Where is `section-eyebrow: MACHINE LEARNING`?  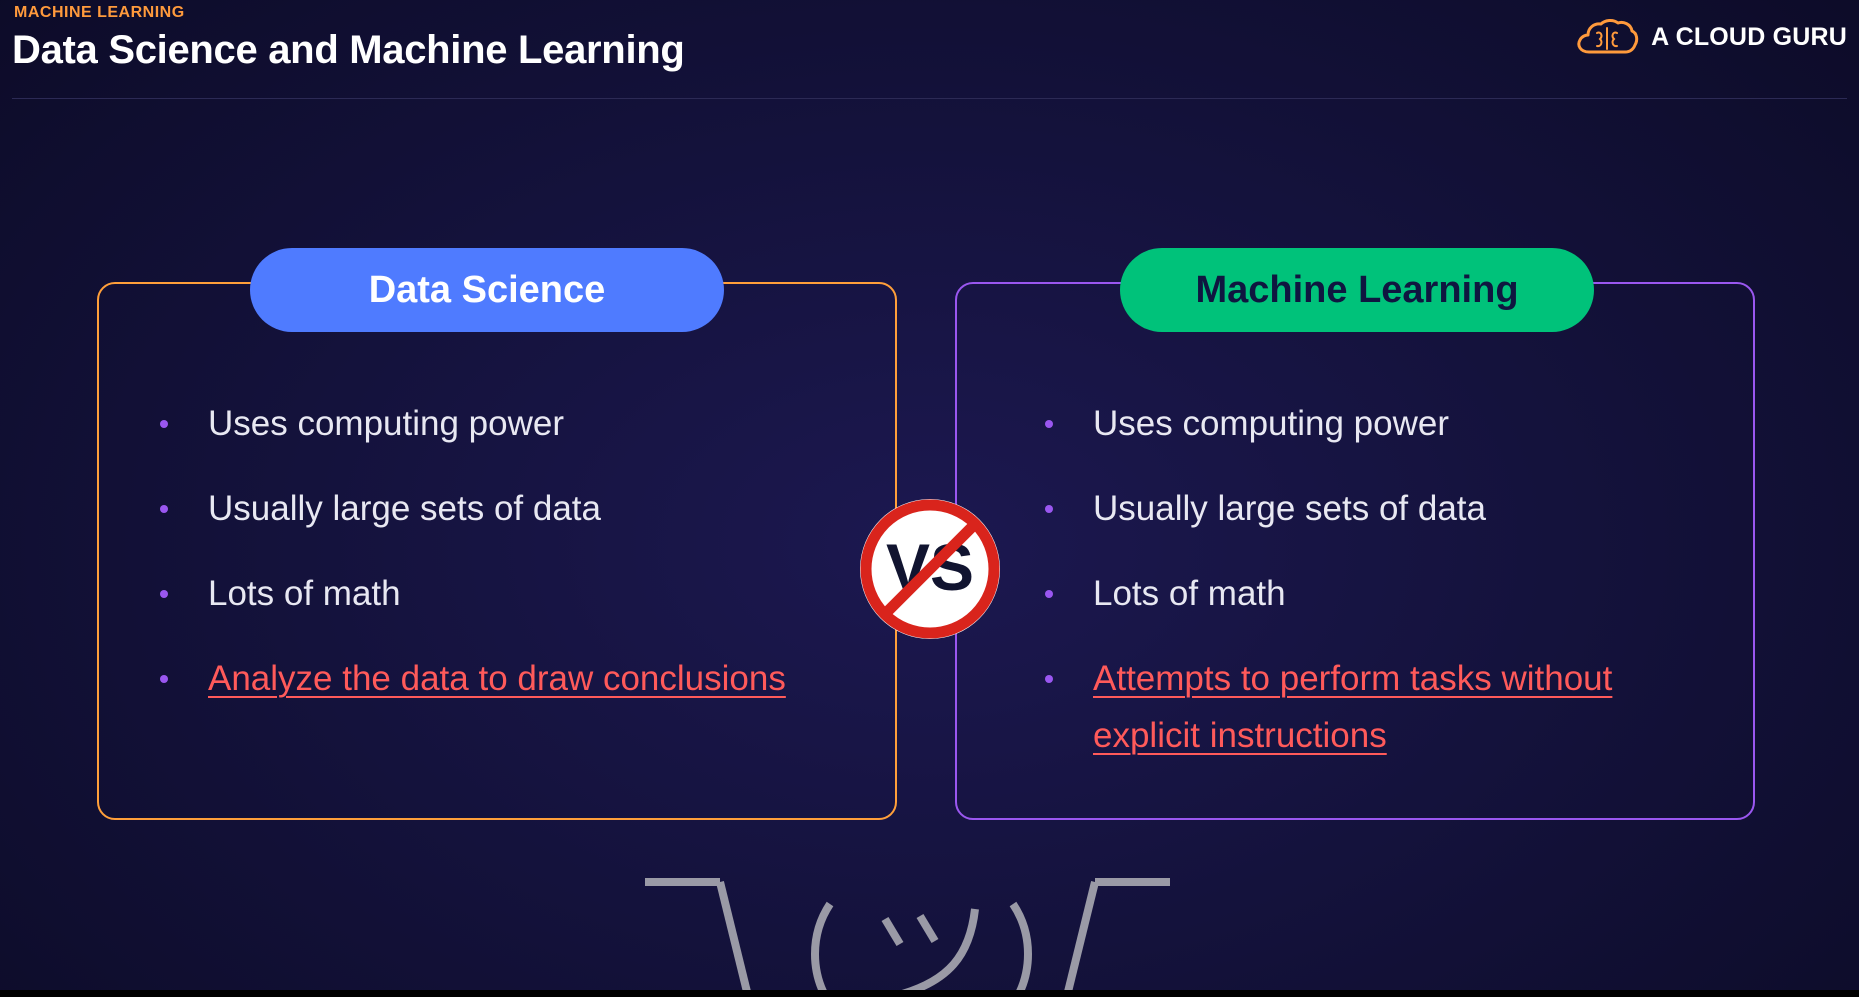 section-eyebrow: MACHINE LEARNING is located at coordinates (99, 12).